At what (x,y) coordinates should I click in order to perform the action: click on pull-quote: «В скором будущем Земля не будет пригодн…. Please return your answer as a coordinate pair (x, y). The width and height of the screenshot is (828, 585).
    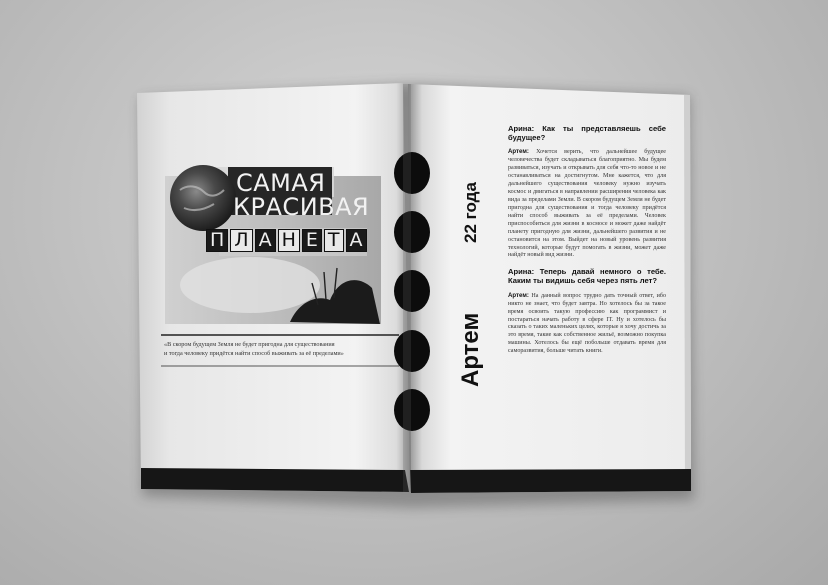
    Looking at the image, I should click on (254, 349).